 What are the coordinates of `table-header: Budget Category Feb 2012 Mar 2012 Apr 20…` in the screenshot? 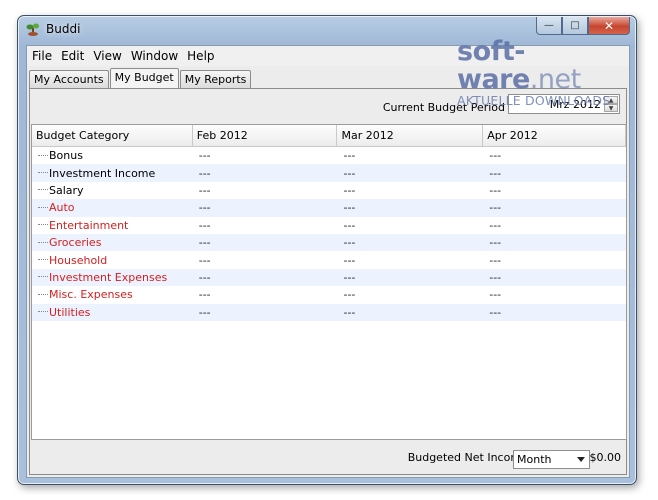 It's located at (329, 136).